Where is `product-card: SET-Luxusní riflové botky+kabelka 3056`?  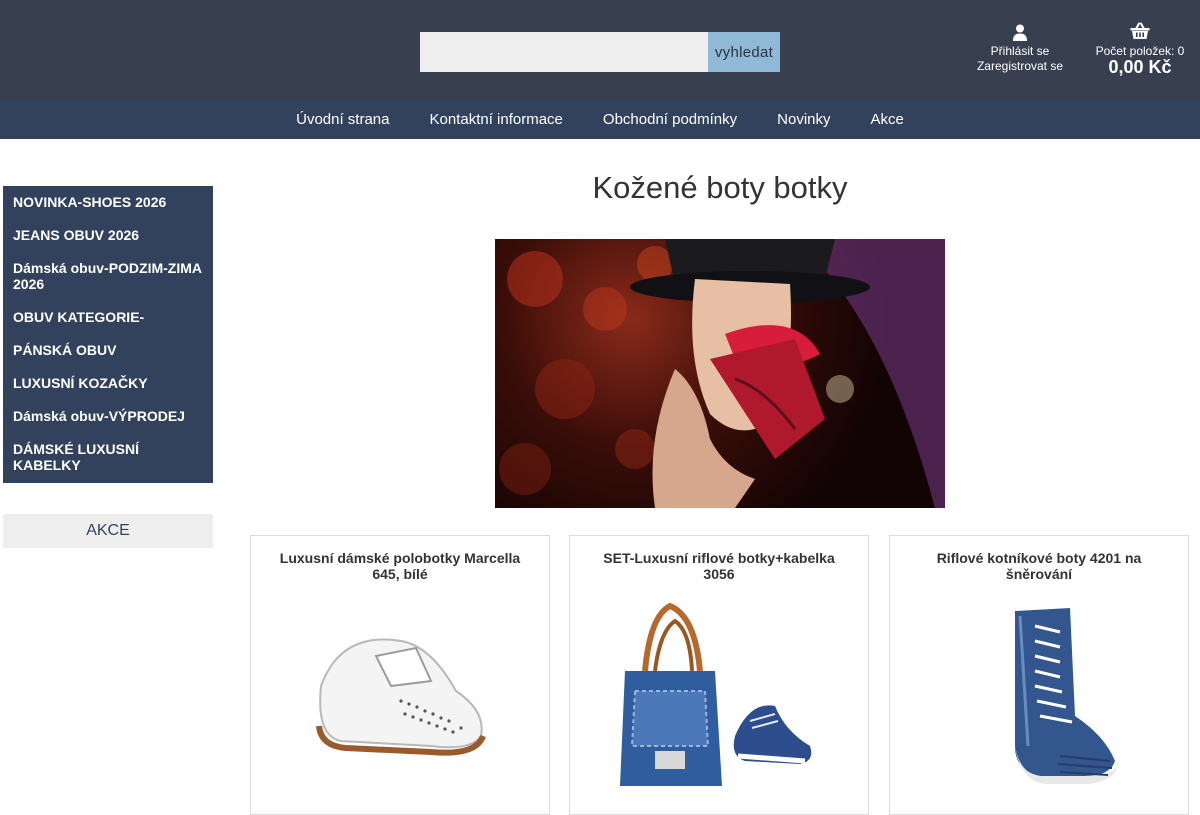
product-card: SET-Luxusní riflové botky+kabelka 3056 is located at coordinates (719, 675).